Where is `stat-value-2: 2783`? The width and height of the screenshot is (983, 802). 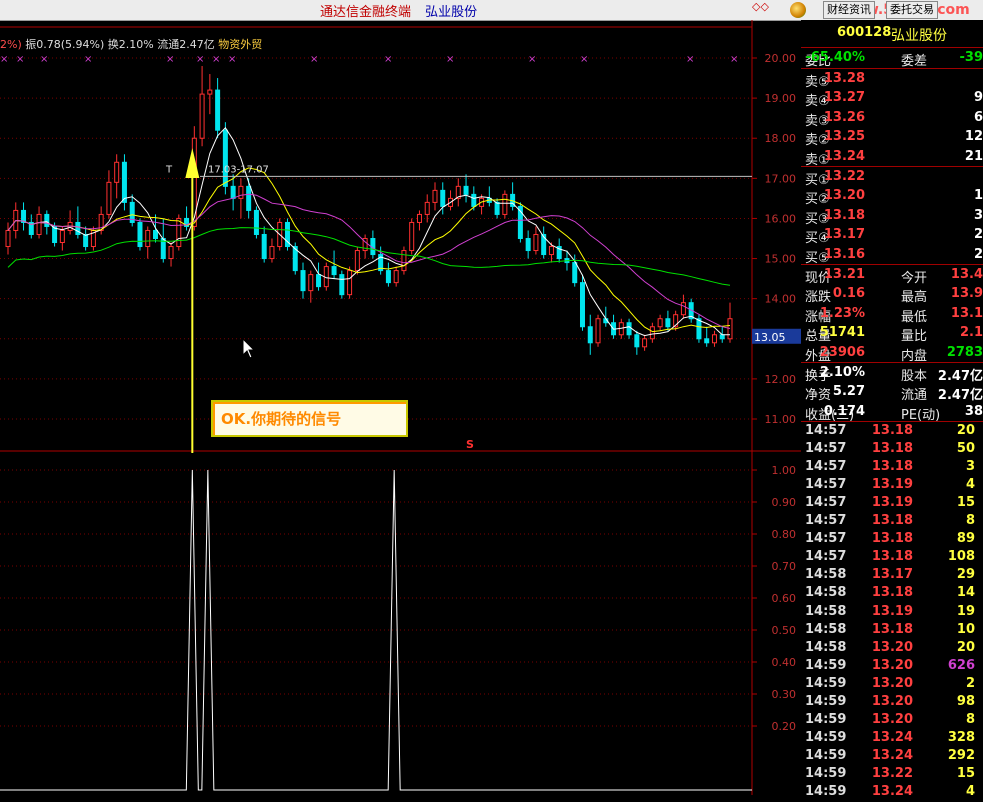 stat-value-2: 2783 is located at coordinates (965, 352).